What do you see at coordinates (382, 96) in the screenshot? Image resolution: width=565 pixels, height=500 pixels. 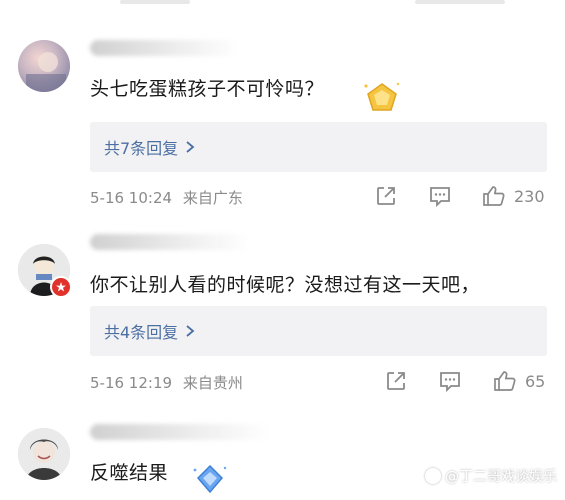 I see `gold-gem-badge-icon` at bounding box center [382, 96].